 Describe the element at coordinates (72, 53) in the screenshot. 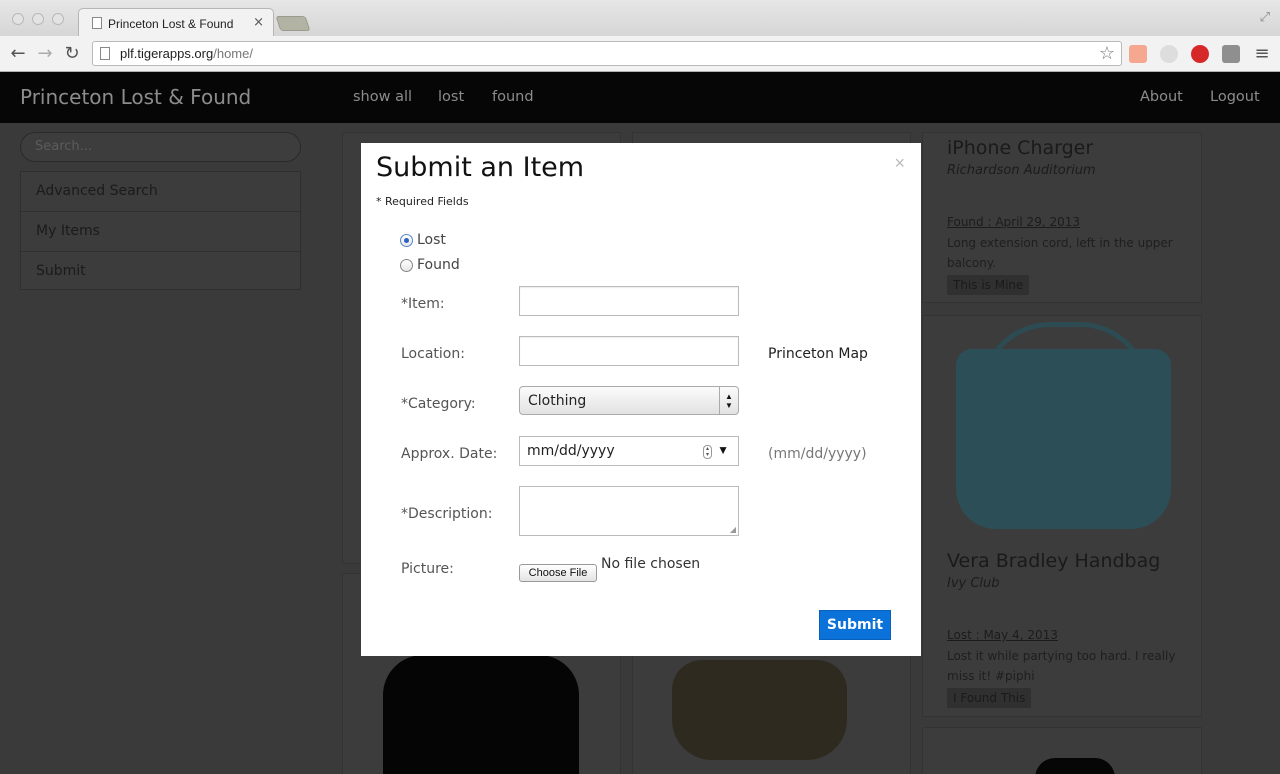

I see `reload-icon: ↻` at that location.